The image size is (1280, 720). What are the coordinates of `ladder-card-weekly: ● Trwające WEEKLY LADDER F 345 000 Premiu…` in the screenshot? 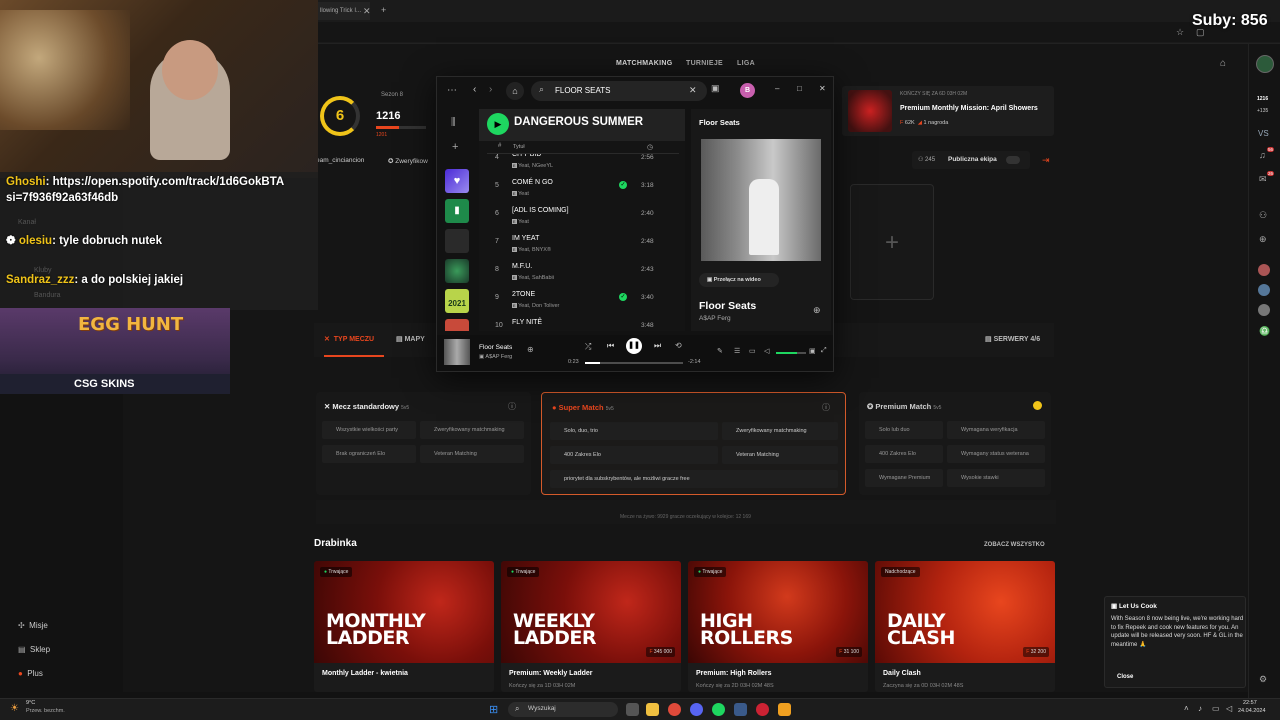 It's located at (591, 626).